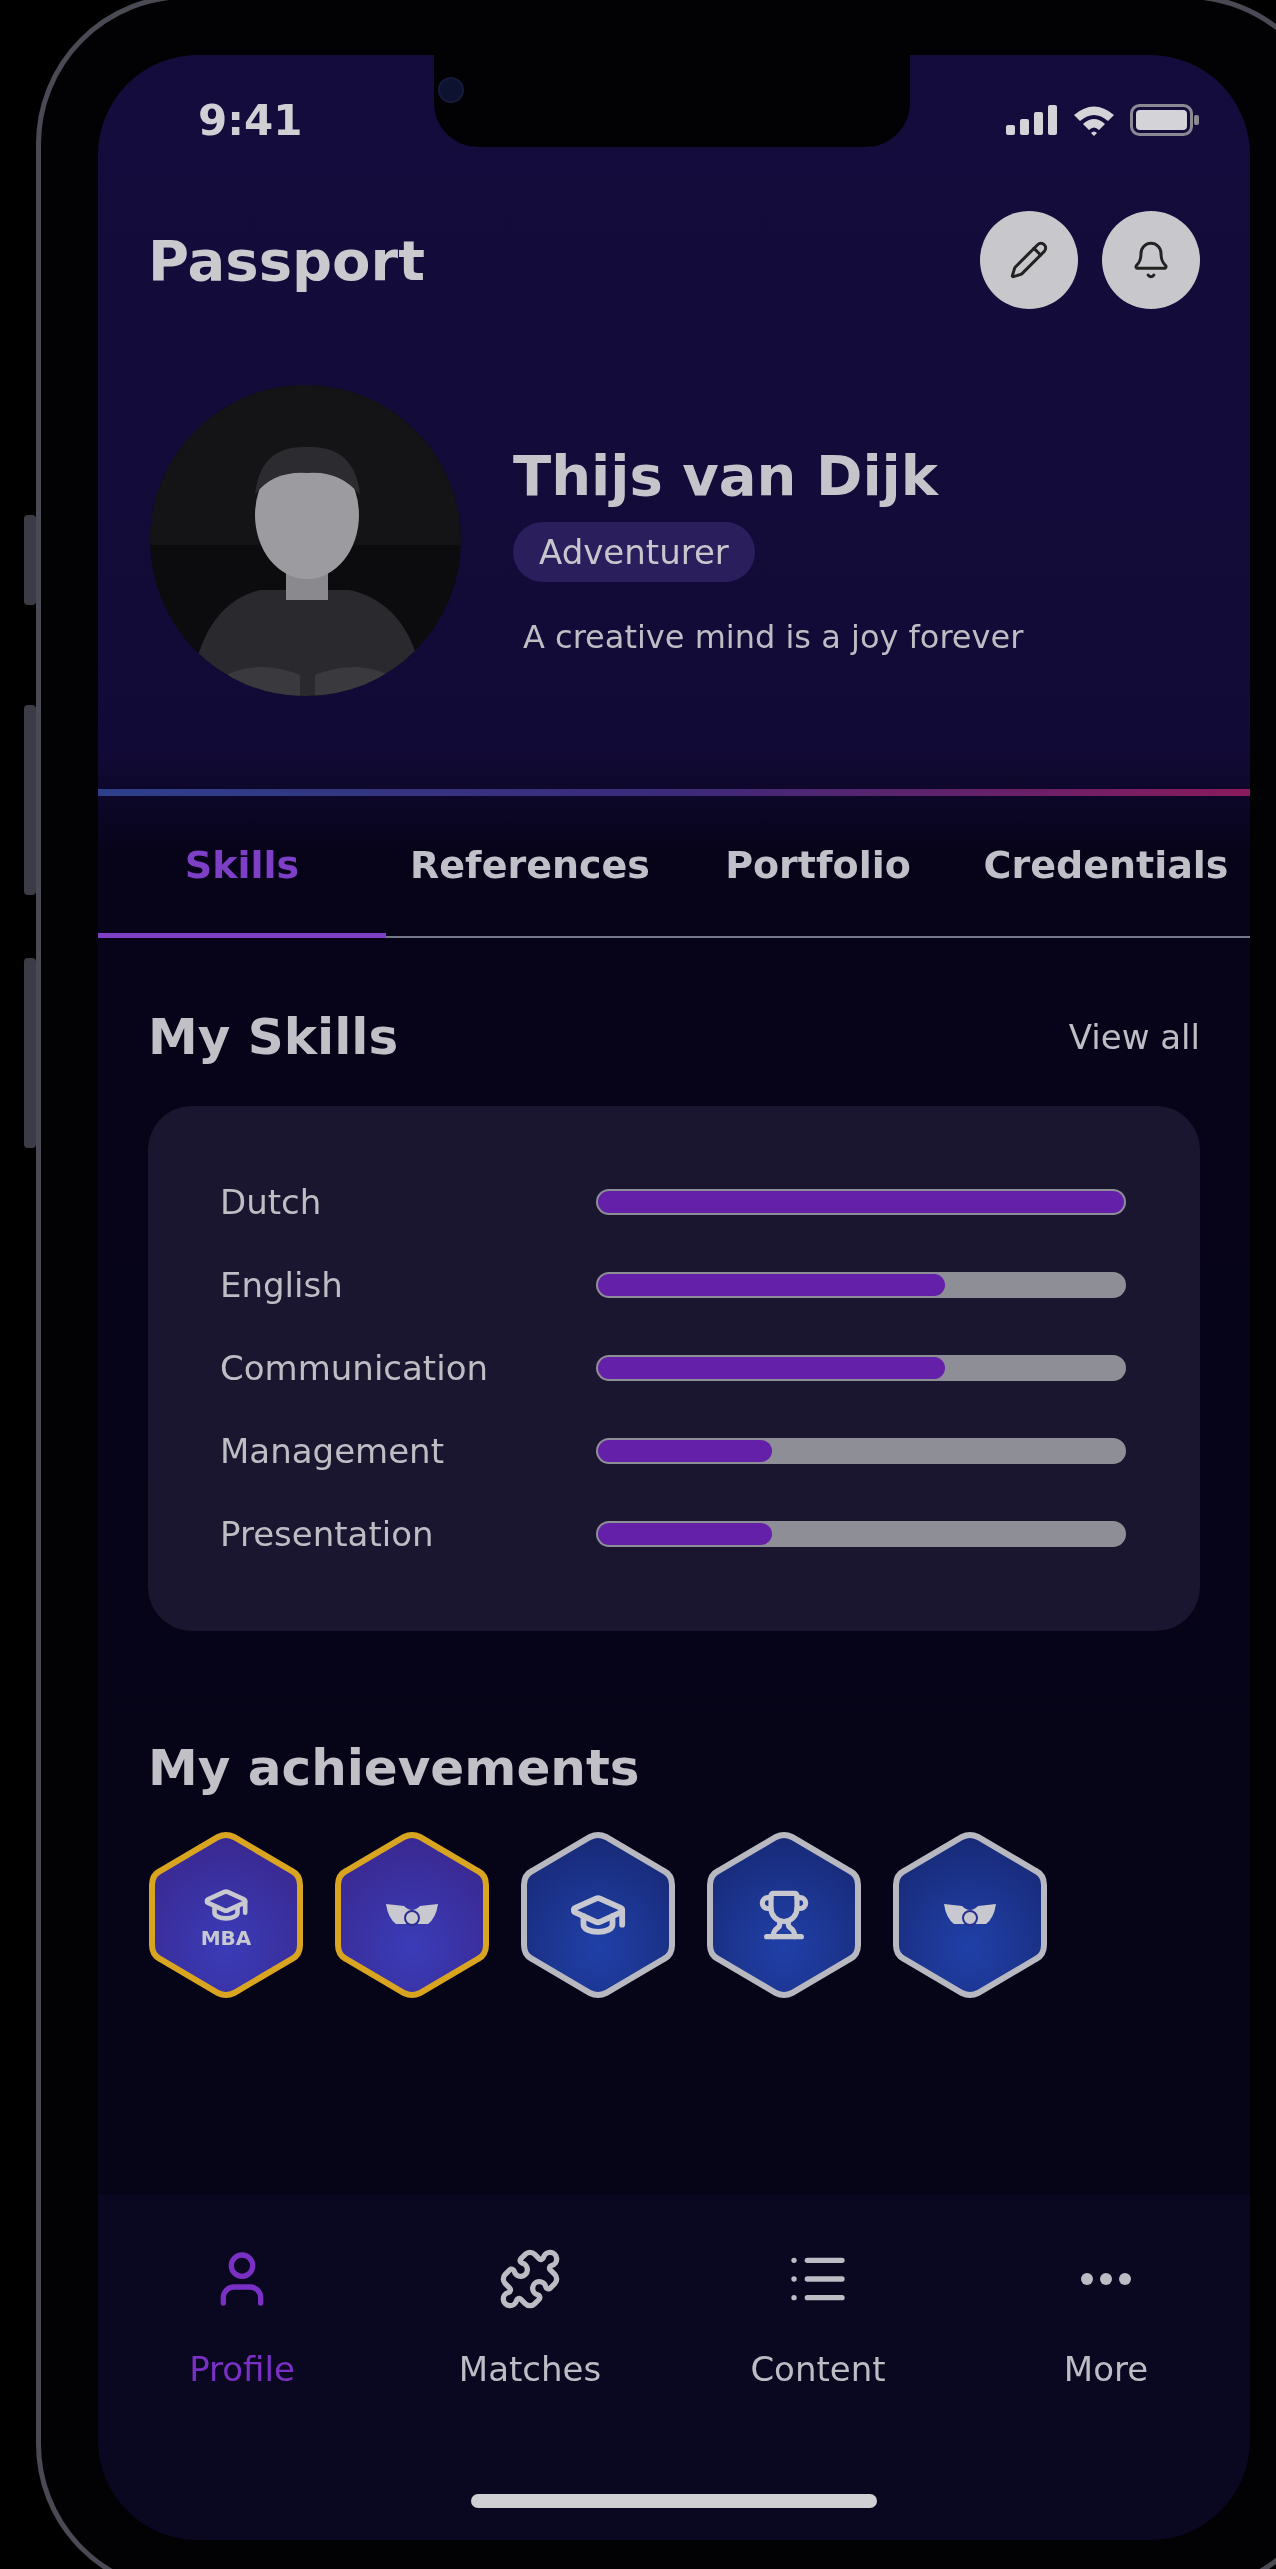 The image size is (1276, 2569). Describe the element at coordinates (226, 1938) in the screenshot. I see `badge-label: MBA` at that location.